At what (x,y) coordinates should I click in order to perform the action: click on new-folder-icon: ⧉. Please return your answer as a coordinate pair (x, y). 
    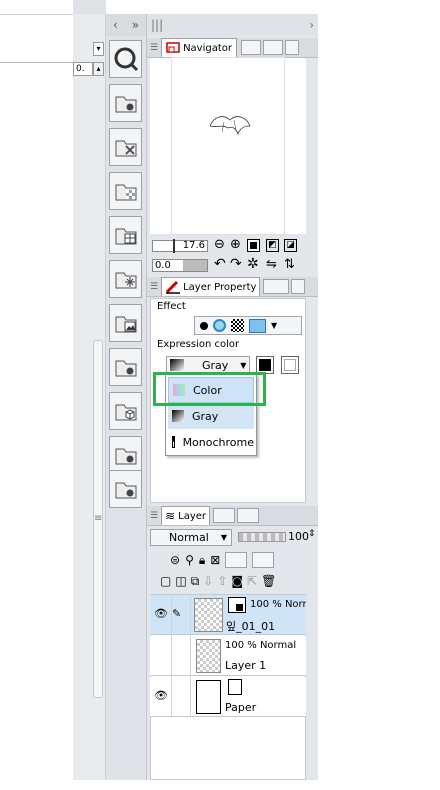
    Looking at the image, I should click on (195, 581).